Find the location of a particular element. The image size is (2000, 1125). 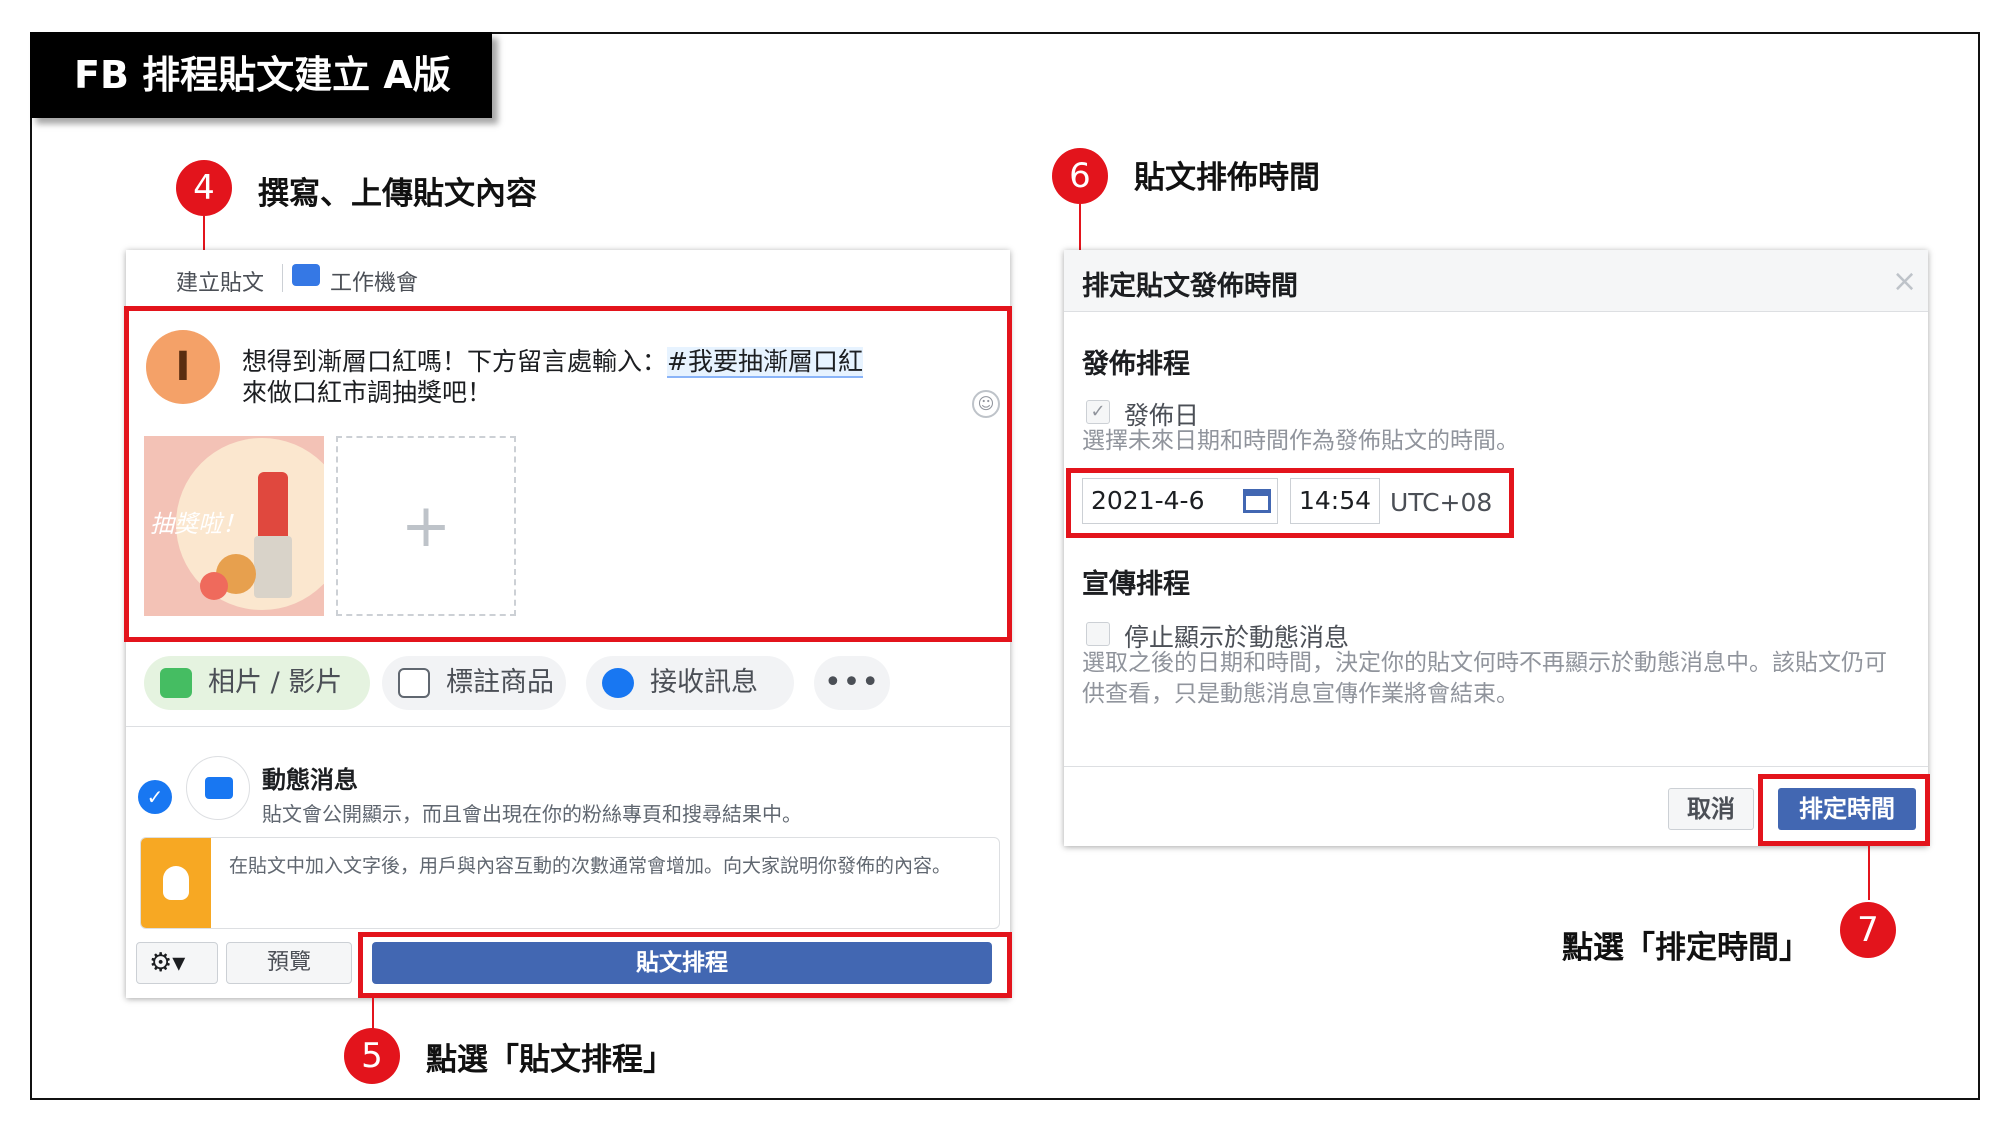

cancel-button: 取消 is located at coordinates (1711, 809).